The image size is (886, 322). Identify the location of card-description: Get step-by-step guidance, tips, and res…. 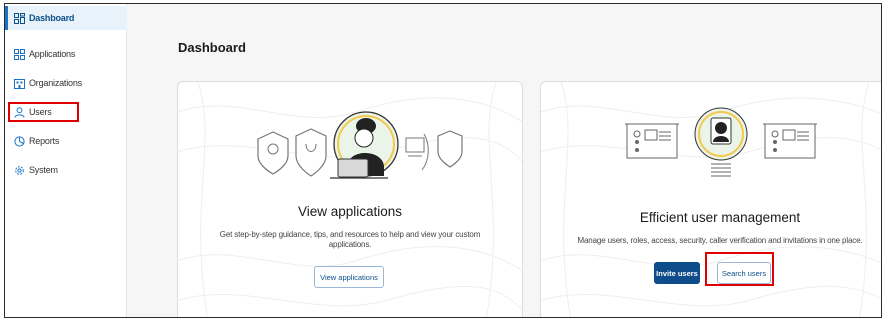
(350, 239).